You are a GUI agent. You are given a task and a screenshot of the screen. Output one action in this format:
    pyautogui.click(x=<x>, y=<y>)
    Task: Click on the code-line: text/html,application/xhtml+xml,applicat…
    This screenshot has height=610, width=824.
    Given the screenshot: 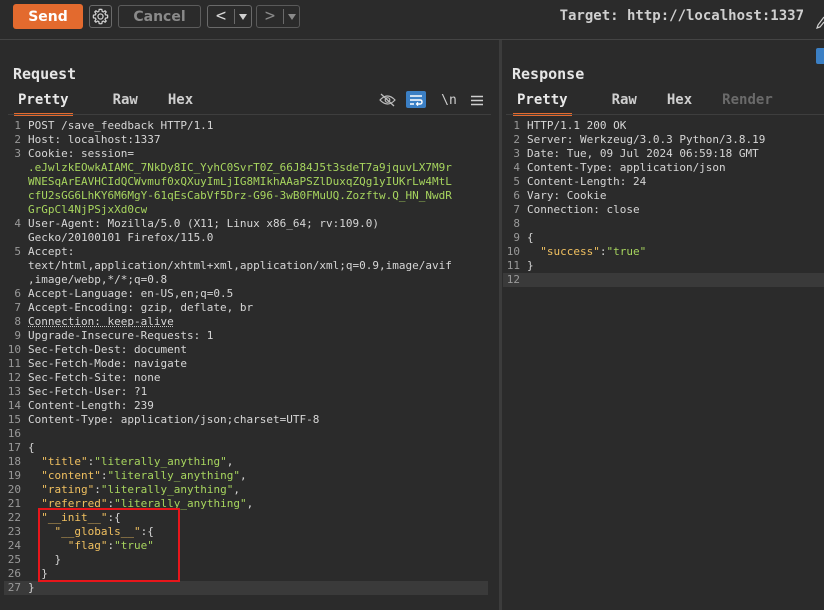 What is the action you would take?
    pyautogui.click(x=246, y=266)
    